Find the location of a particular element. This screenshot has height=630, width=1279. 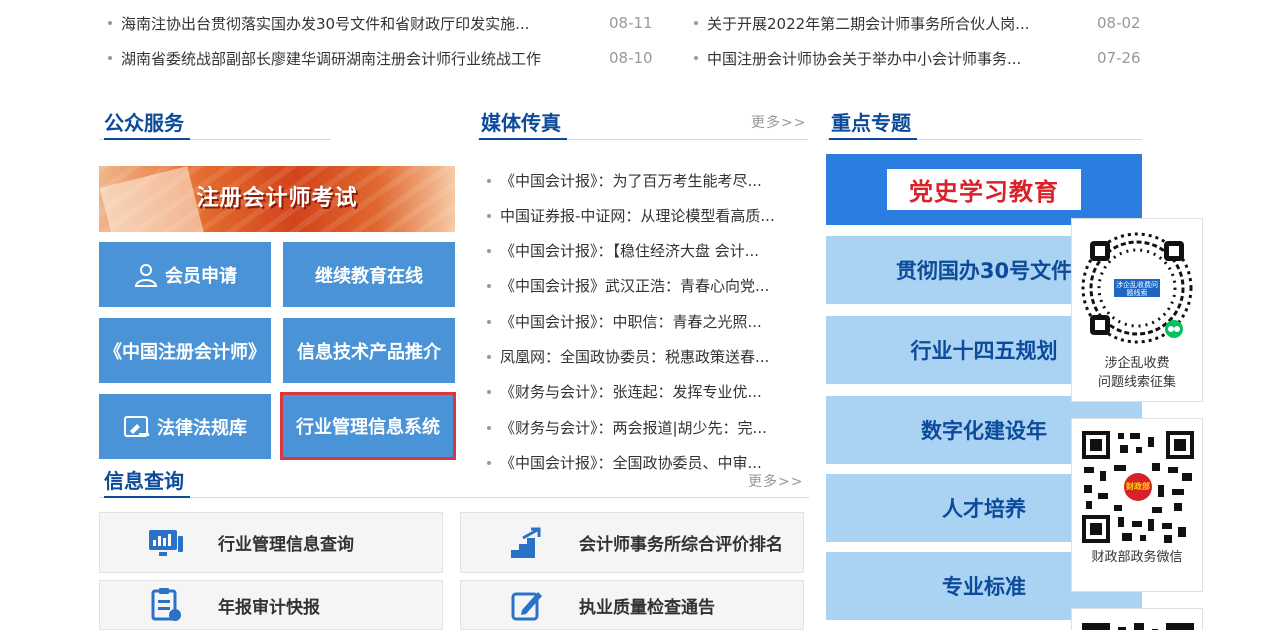

cpa-journal-button: 《中国注册会计师》 is located at coordinates (185, 350).